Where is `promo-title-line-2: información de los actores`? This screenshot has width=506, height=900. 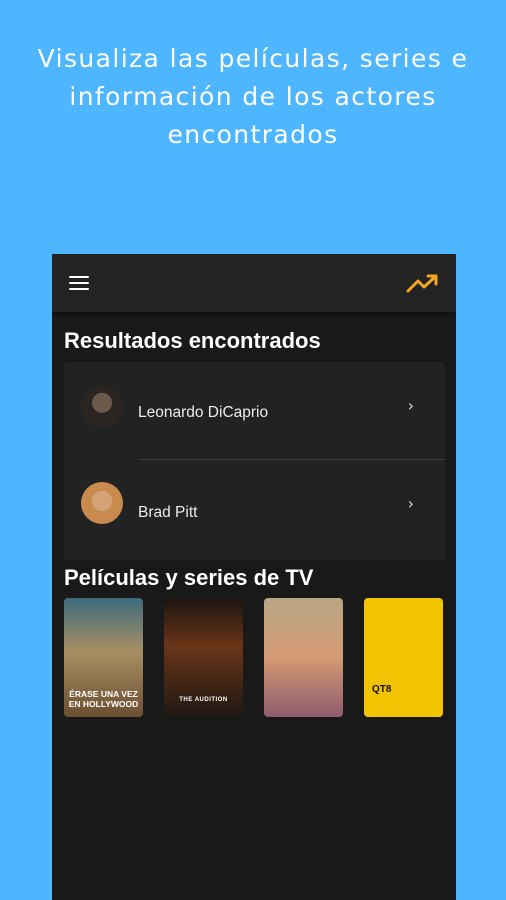
promo-title-line-2: información de los actores is located at coordinates (253, 96).